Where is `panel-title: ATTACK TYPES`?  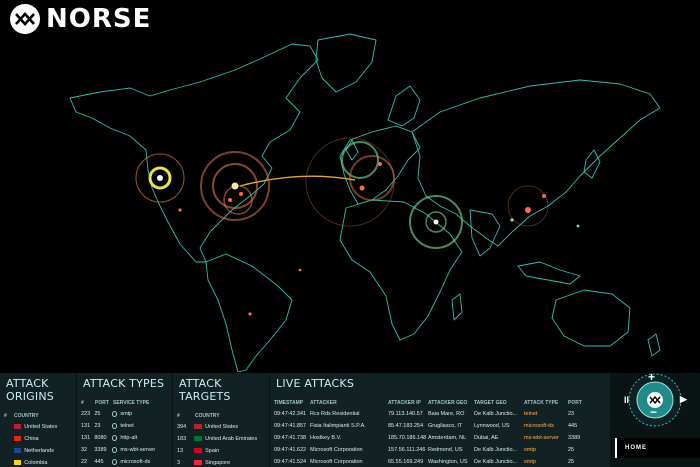 panel-title: ATTACK TYPES is located at coordinates (124, 383).